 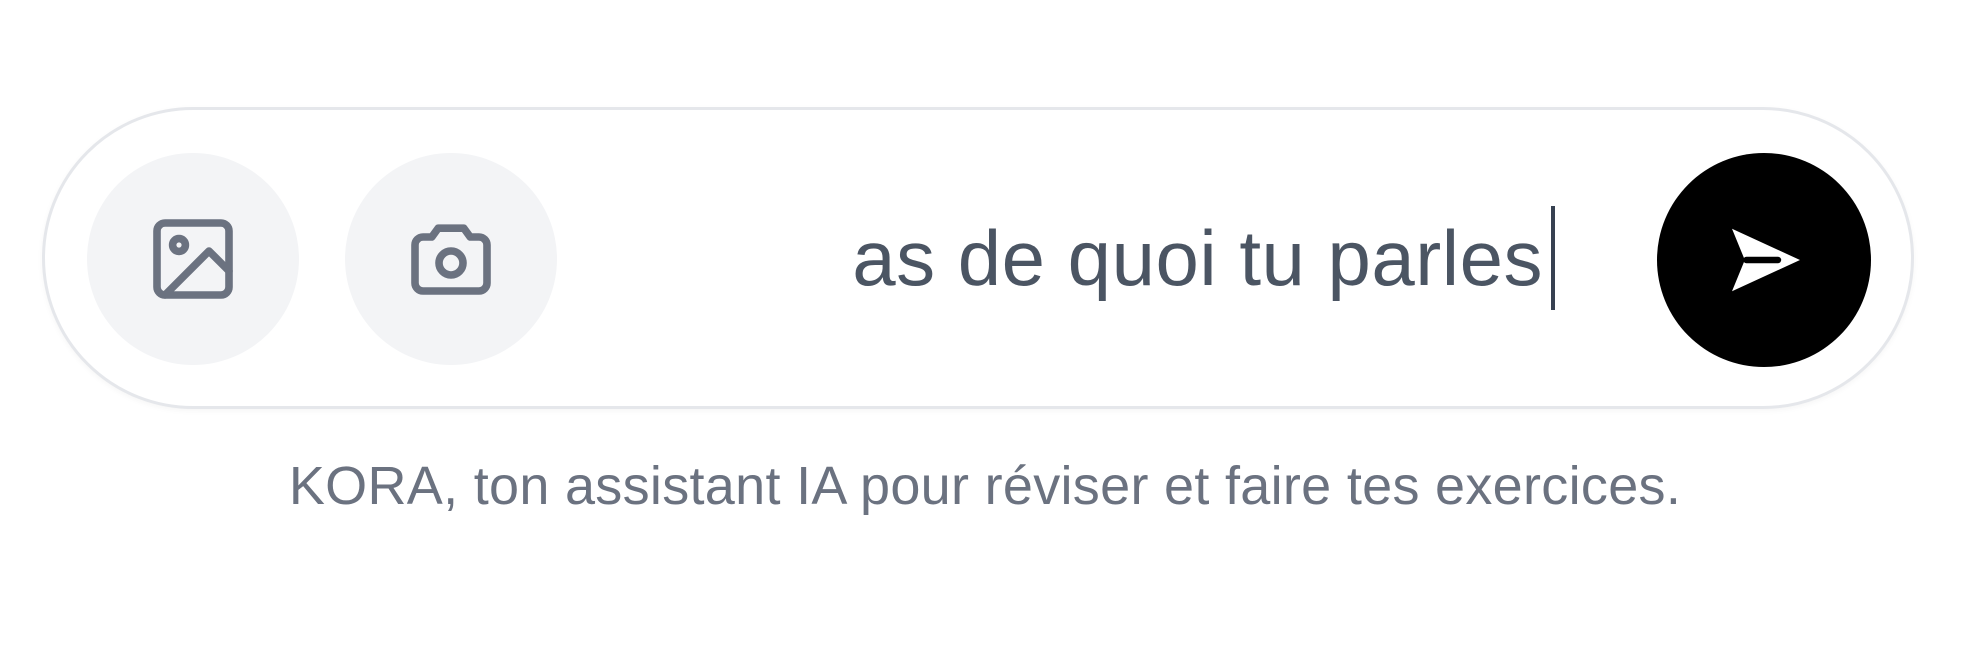 I want to click on message-input: as de quoi tu parles, so click(x=1135, y=260).